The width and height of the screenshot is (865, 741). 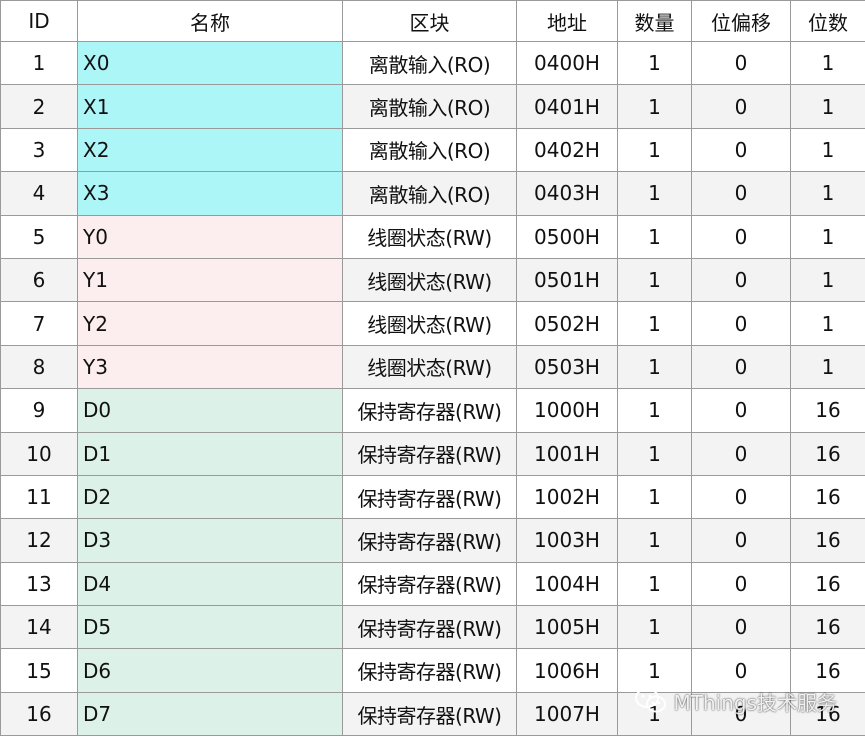 What do you see at coordinates (567, 410) in the screenshot?
I see `cell-address: 1000H` at bounding box center [567, 410].